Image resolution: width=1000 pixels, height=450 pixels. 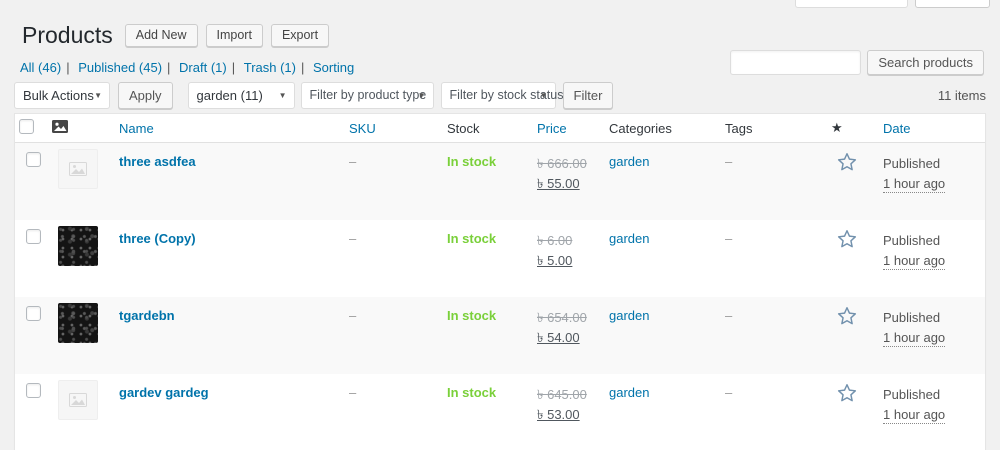 I want to click on image-icon, so click(x=60, y=126).